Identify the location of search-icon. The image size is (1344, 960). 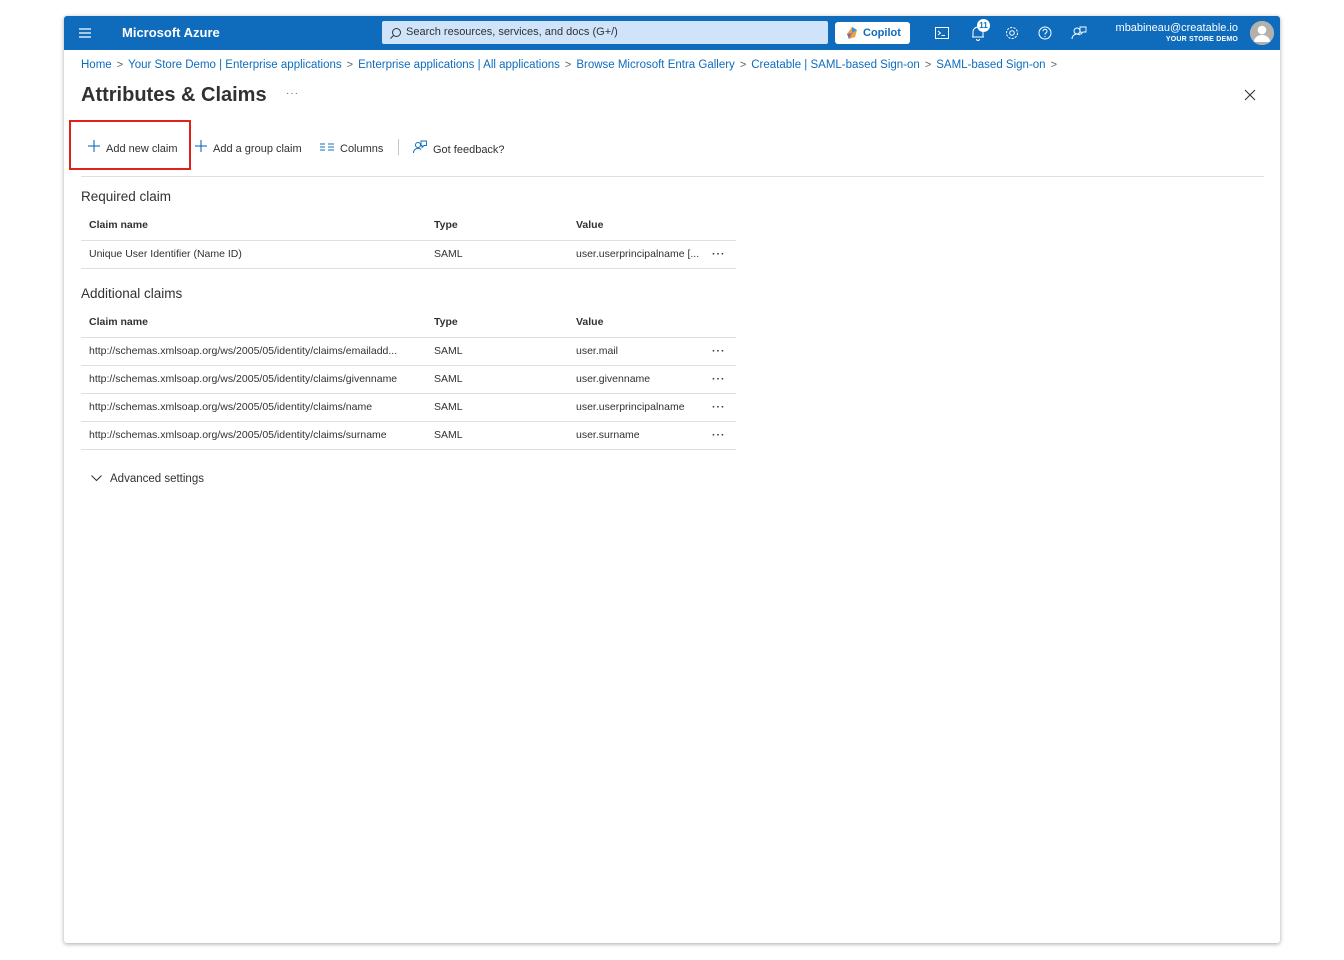
(395, 32).